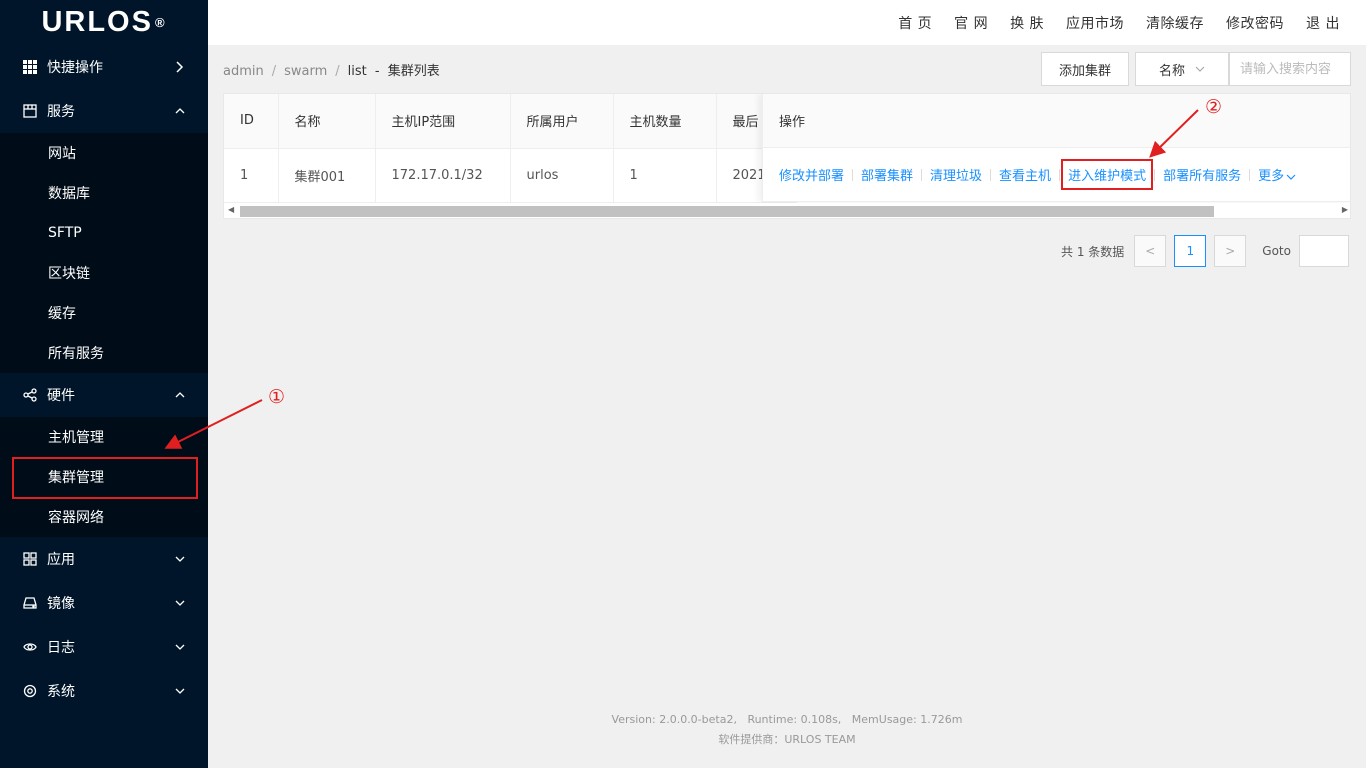  What do you see at coordinates (1171, 71) in the screenshot?
I see `select-value: 名称` at bounding box center [1171, 71].